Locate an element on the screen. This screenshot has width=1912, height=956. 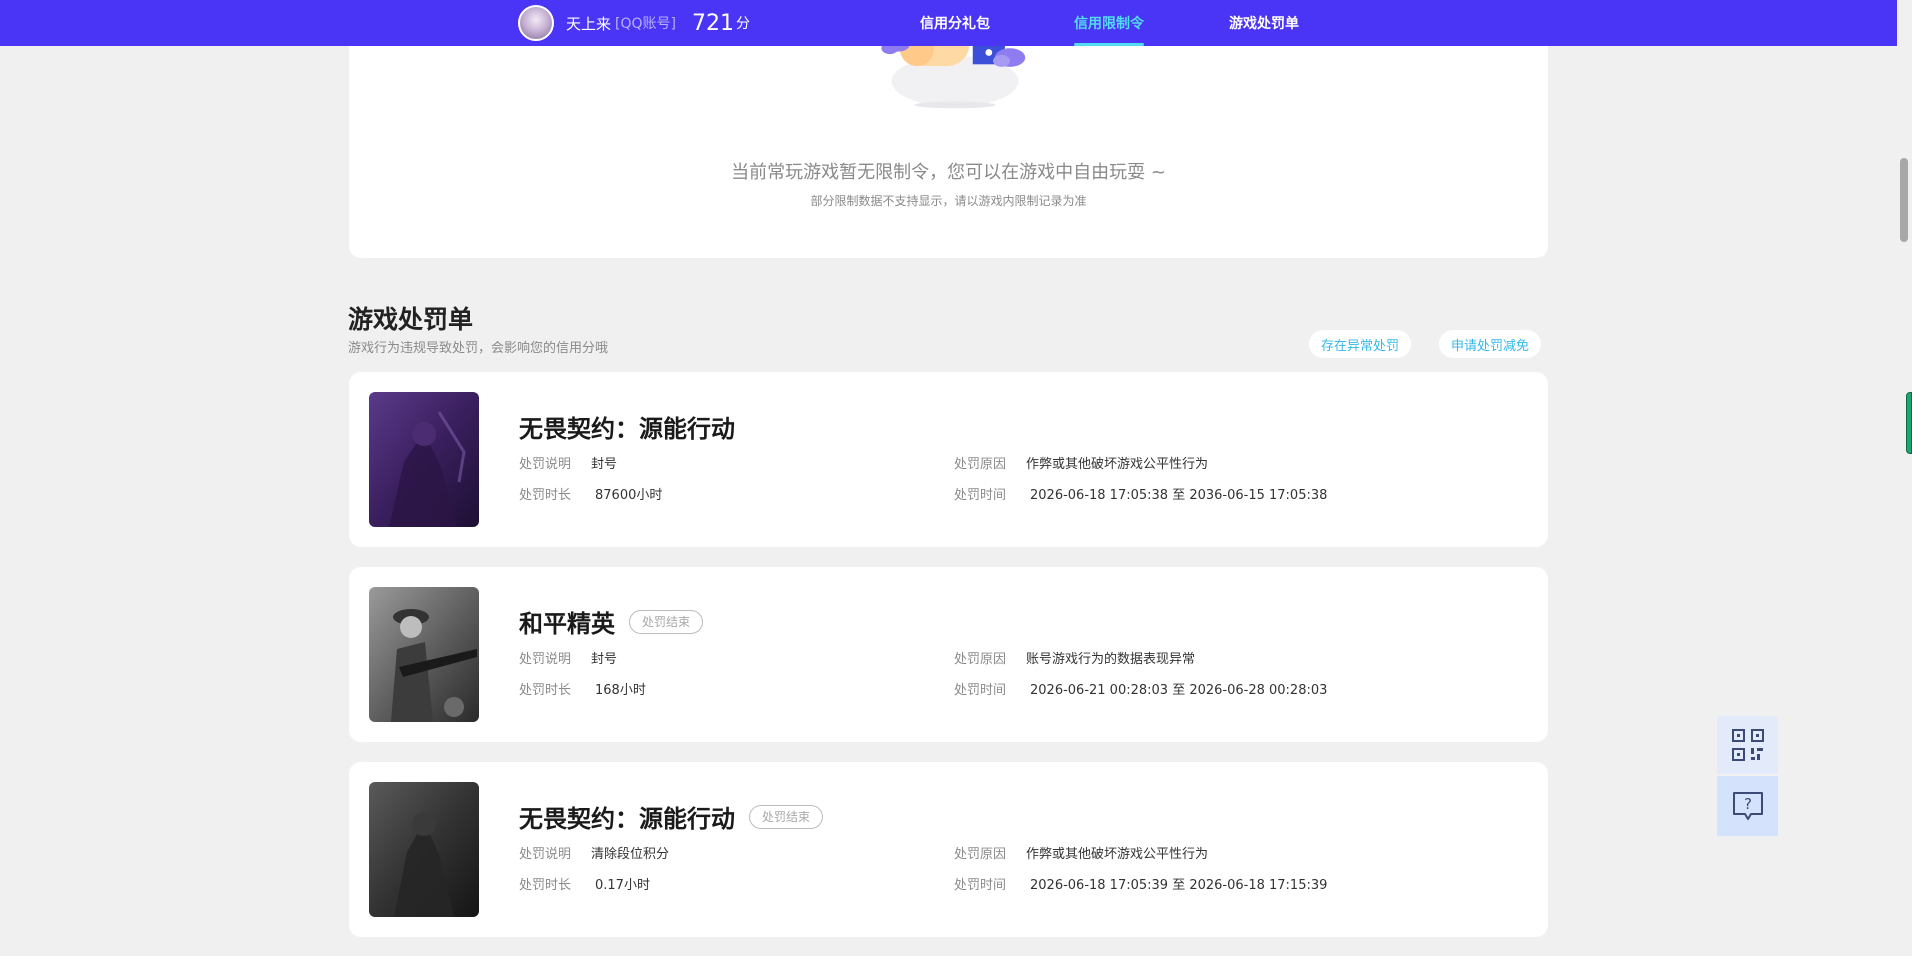
qr-code-button is located at coordinates (1747, 745).